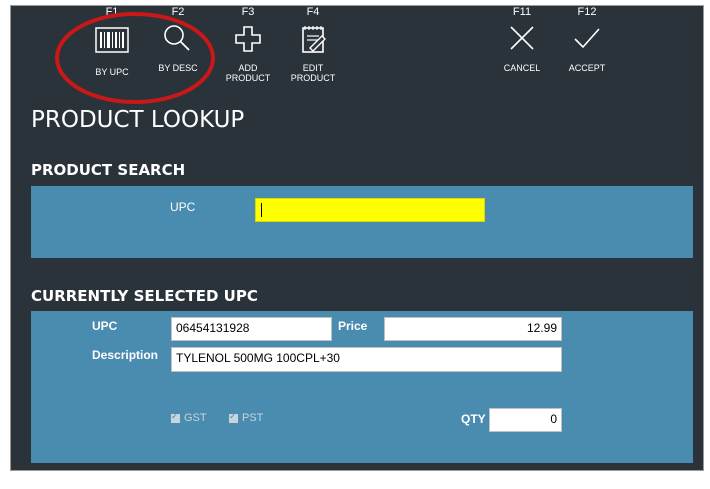 This screenshot has width=710, height=489. I want to click on plus-icon, so click(248, 43).